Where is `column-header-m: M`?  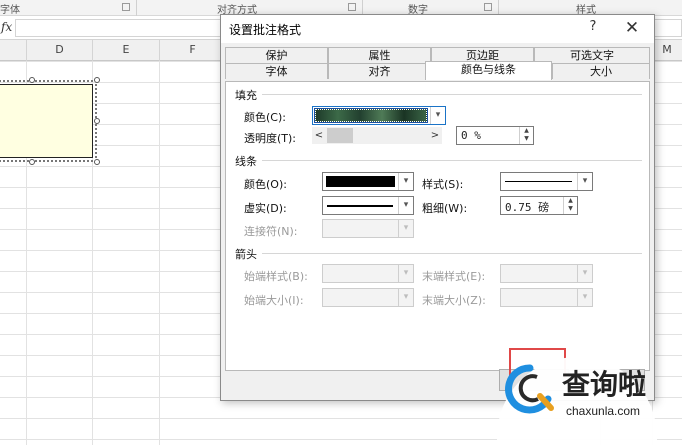 column-header-m: M is located at coordinates (667, 50).